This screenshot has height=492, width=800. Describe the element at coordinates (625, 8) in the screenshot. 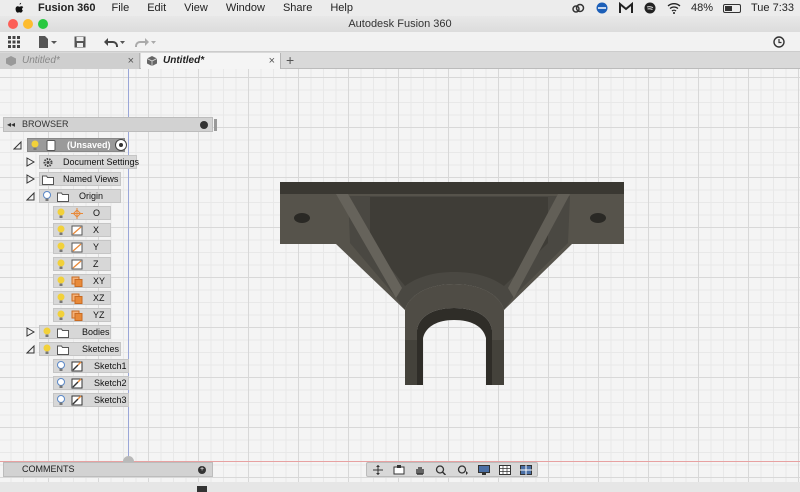

I see `malwarebytes-icon` at that location.